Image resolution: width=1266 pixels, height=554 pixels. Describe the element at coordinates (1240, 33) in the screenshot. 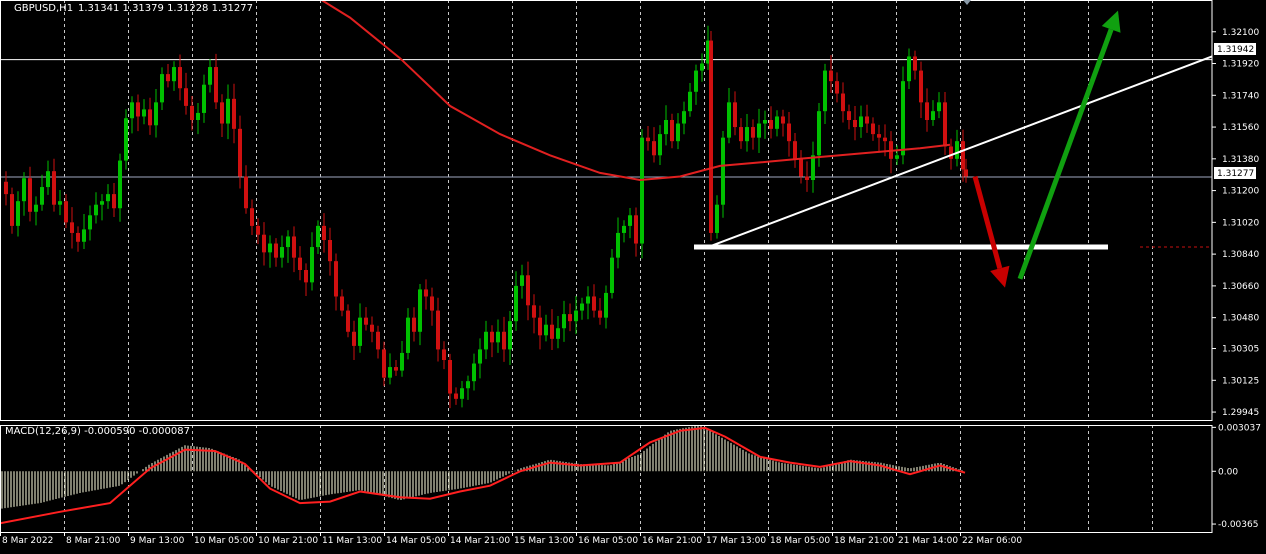

I see `price-axis-label: 1.32100` at that location.